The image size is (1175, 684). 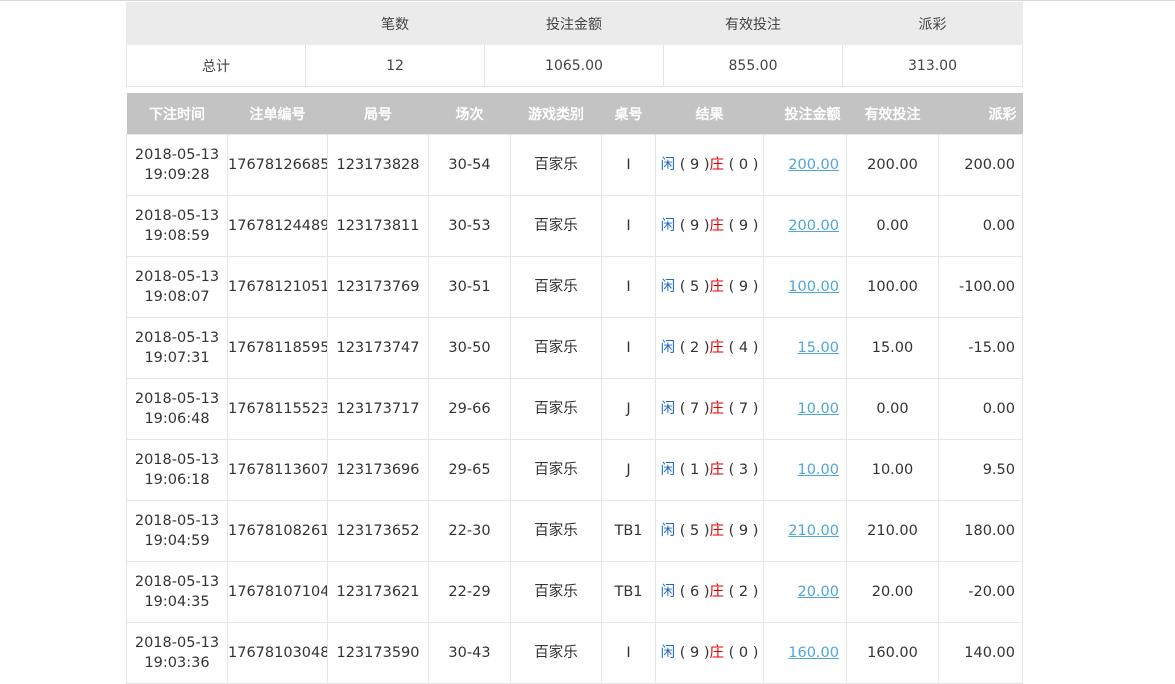 What do you see at coordinates (980, 531) in the screenshot?
I see `payout-cell: 180.00` at bounding box center [980, 531].